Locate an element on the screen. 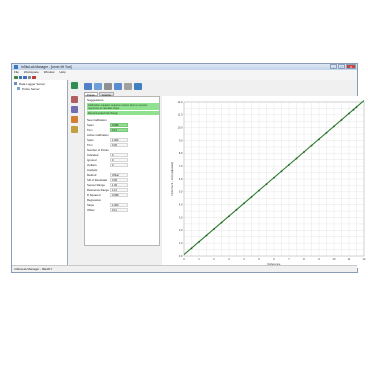 This screenshot has width=368, height=368. y-tick-label: 5.0 is located at coordinates (181, 192).